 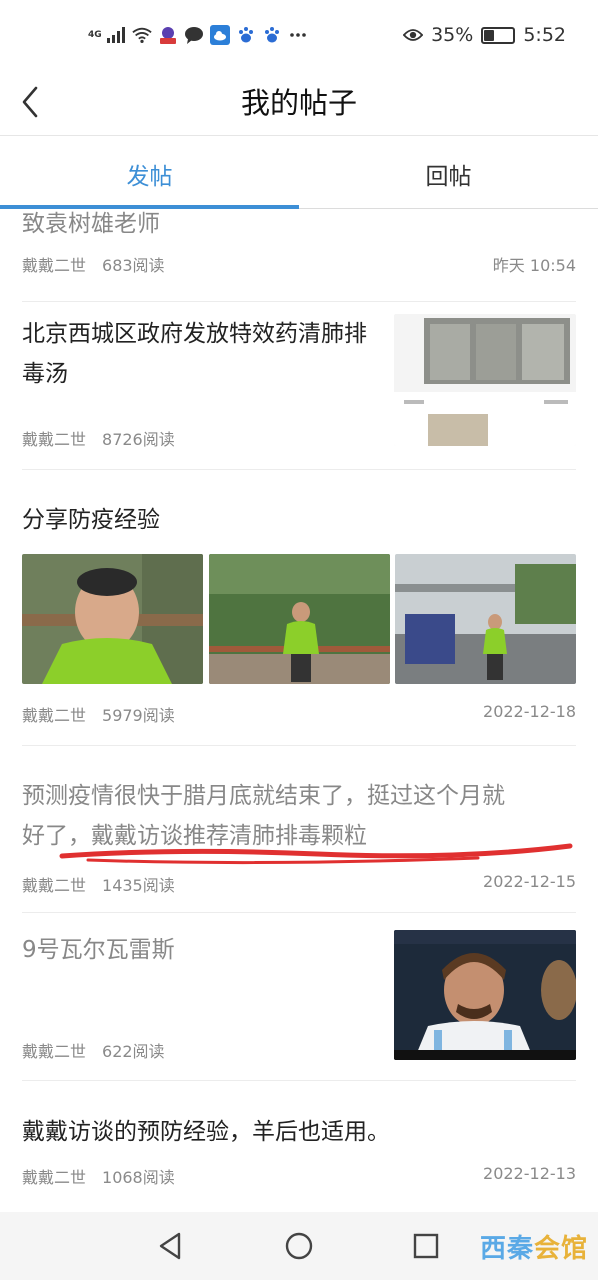 What do you see at coordinates (168, 35) in the screenshot?
I see `app-badge-icon` at bounding box center [168, 35].